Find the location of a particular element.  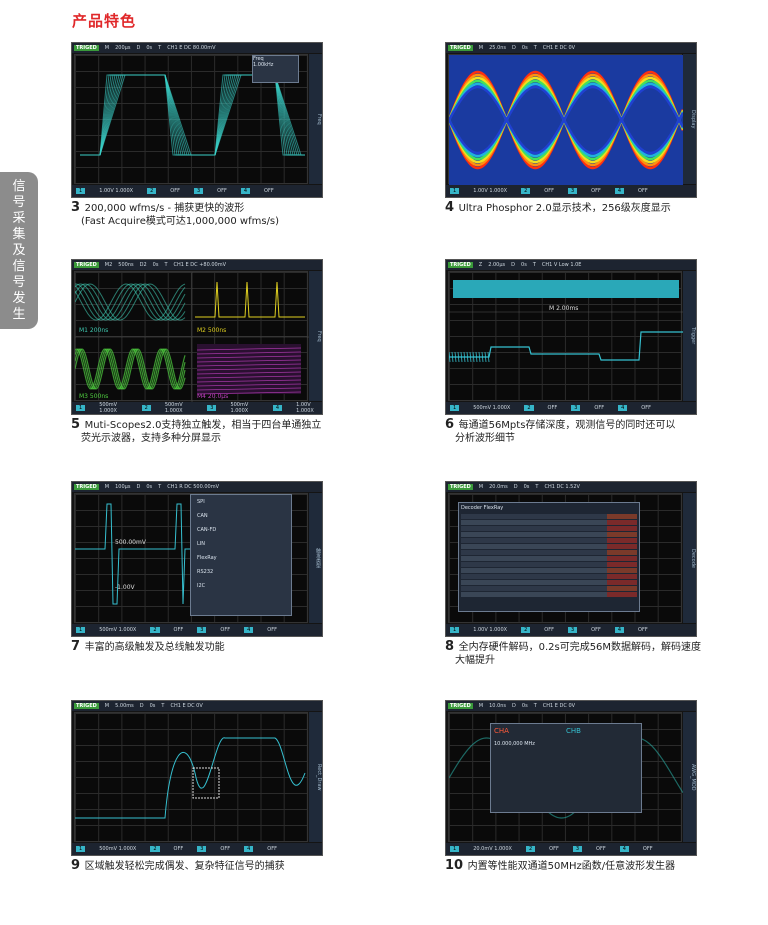

waveform-svg is located at coordinates (566, 120).